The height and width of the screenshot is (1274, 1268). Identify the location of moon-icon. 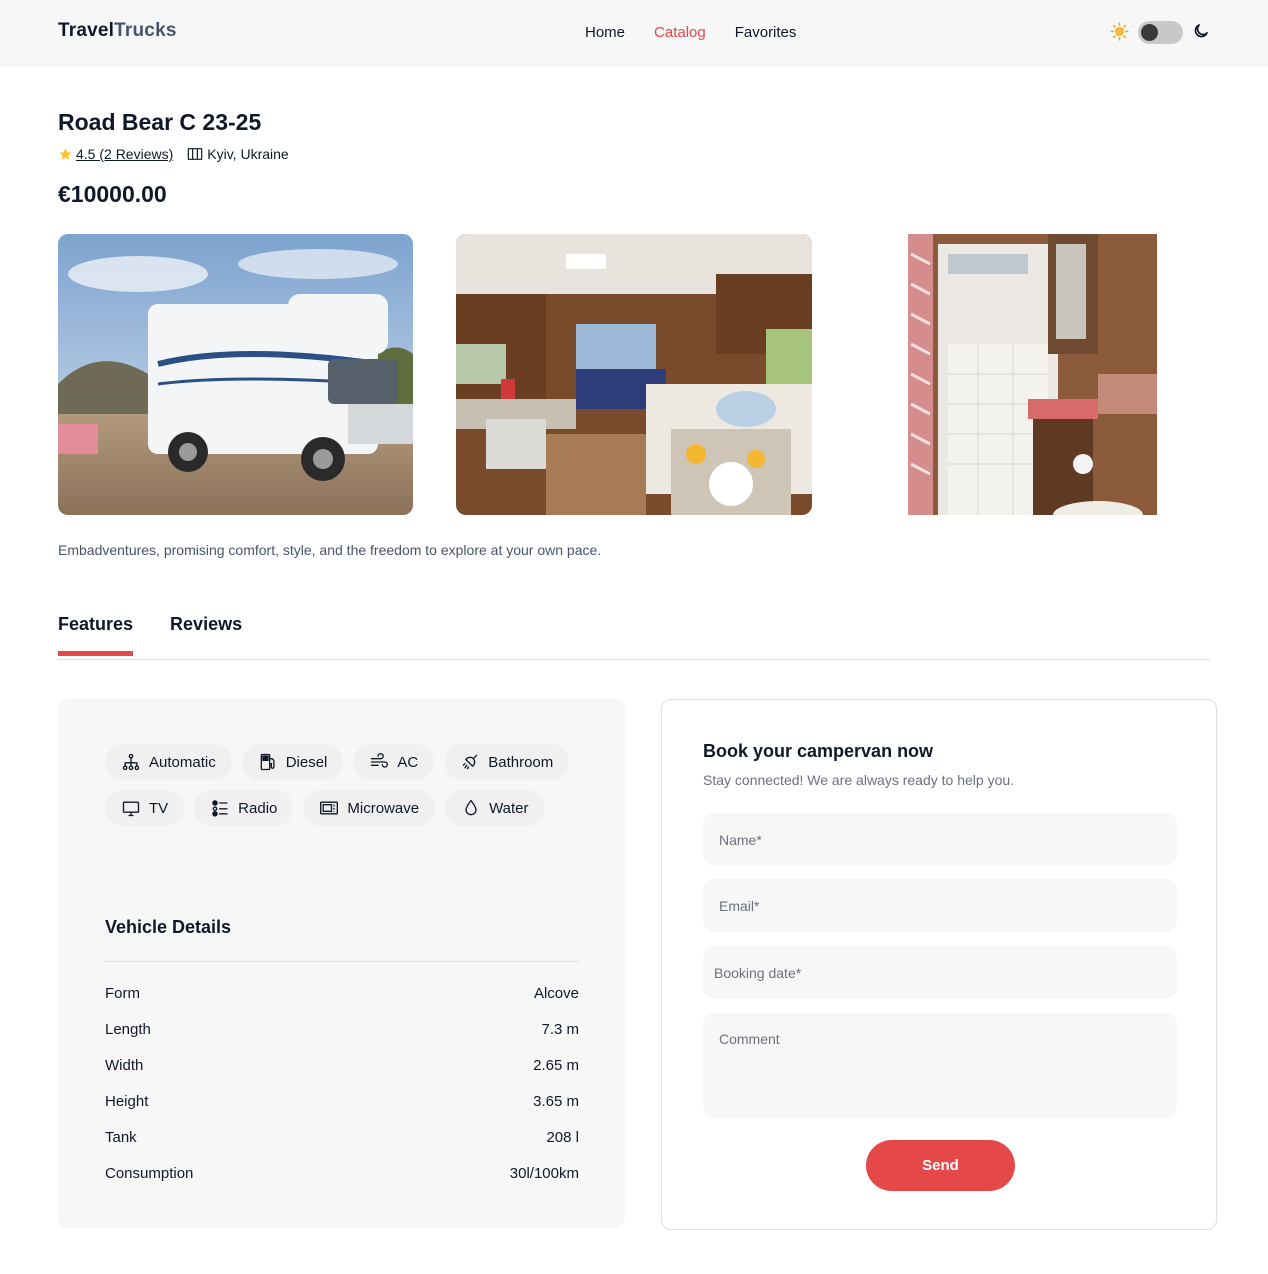
(1201, 31).